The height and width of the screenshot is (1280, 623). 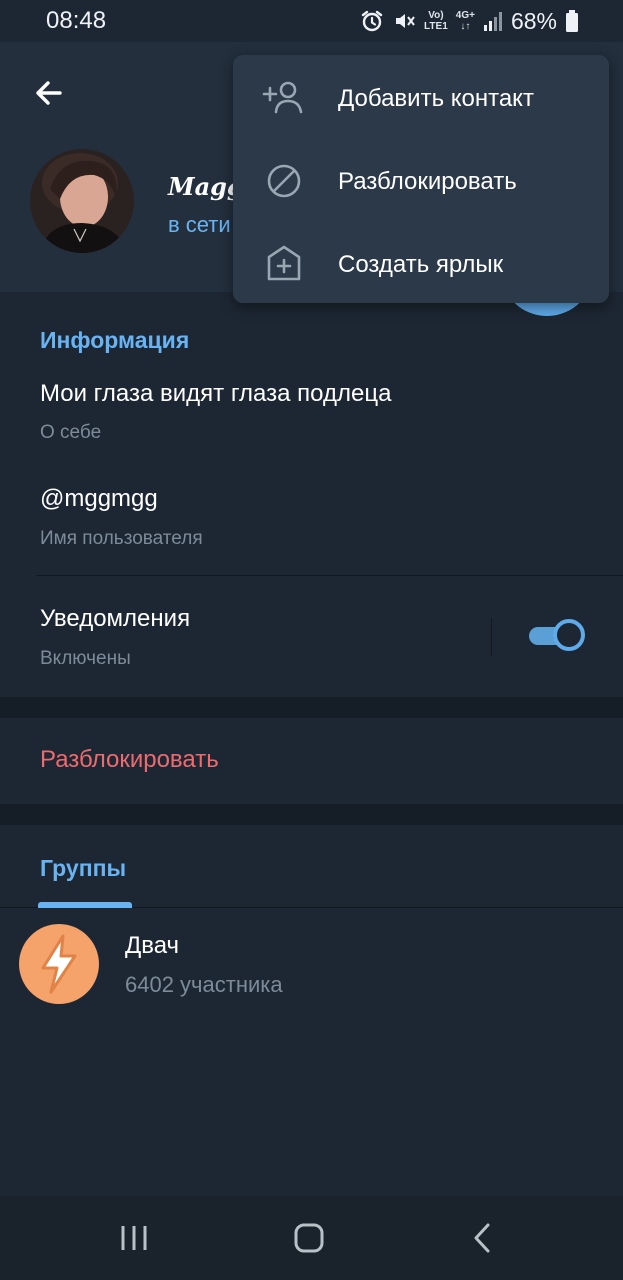 I want to click on status-time: 08:48, so click(x=76, y=20).